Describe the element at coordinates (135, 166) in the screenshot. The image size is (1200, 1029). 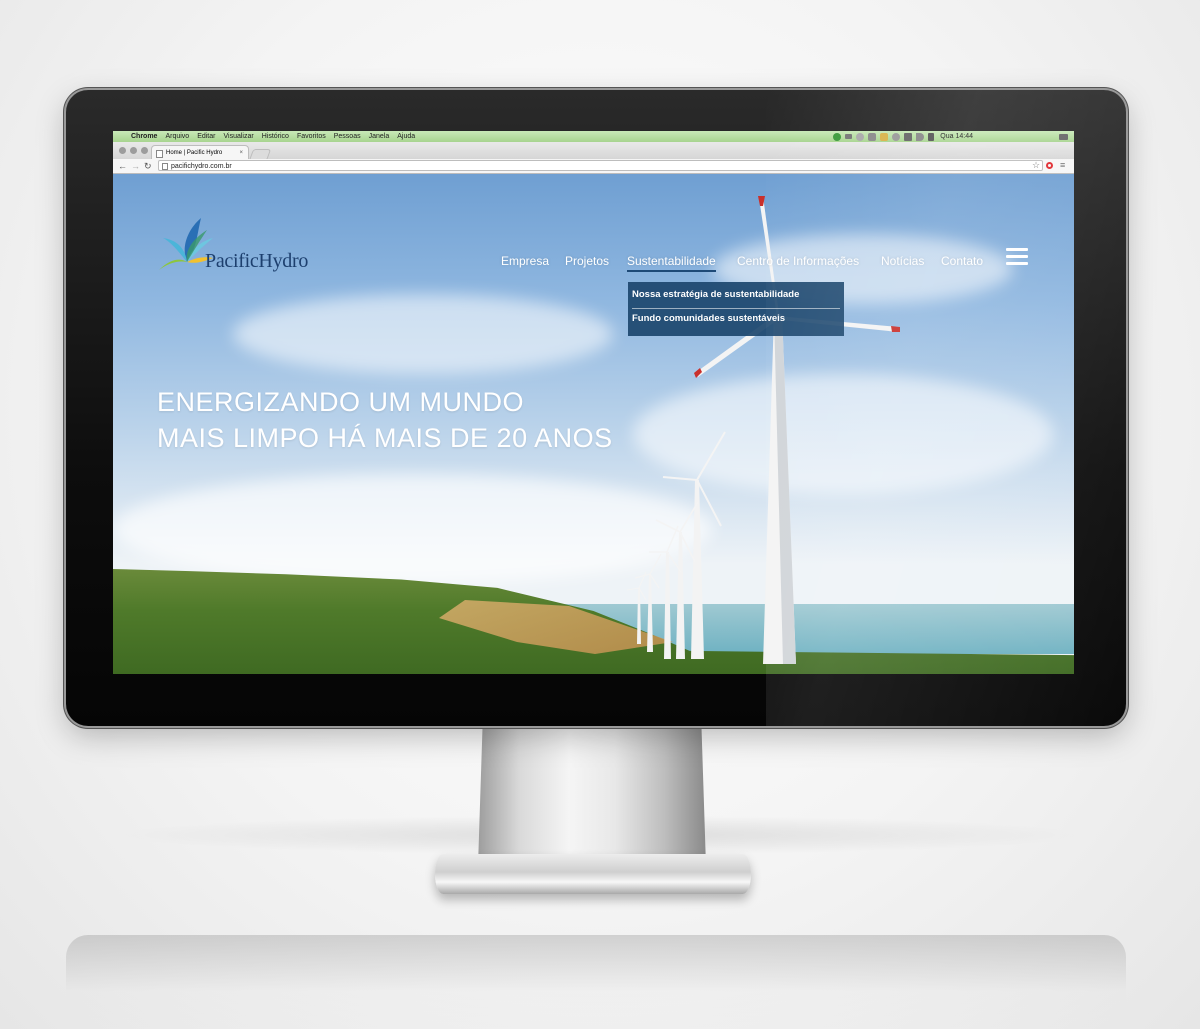
I see `forward-arrow-icon: →` at that location.